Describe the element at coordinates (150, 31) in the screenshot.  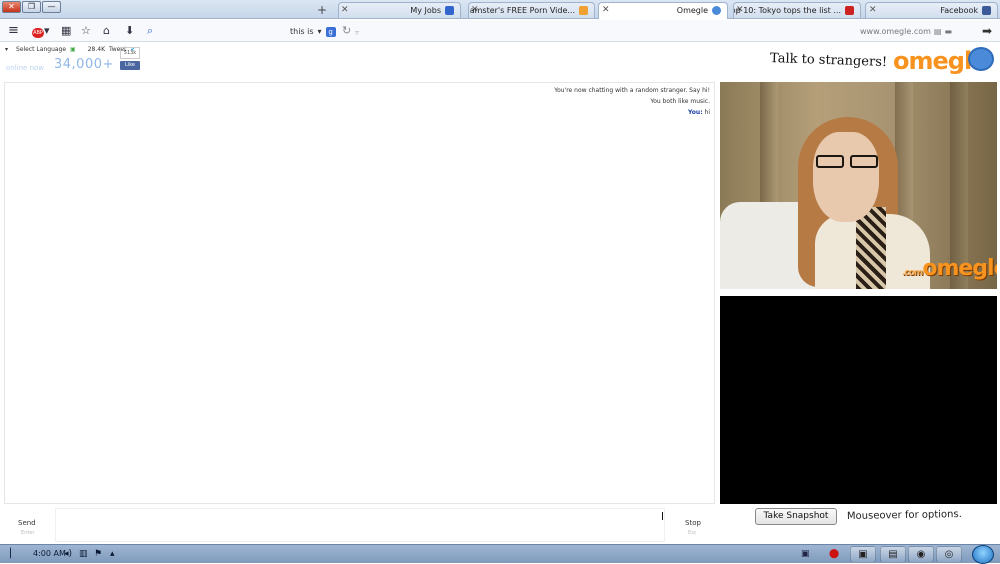
I see `search-icon: ⌕` at that location.